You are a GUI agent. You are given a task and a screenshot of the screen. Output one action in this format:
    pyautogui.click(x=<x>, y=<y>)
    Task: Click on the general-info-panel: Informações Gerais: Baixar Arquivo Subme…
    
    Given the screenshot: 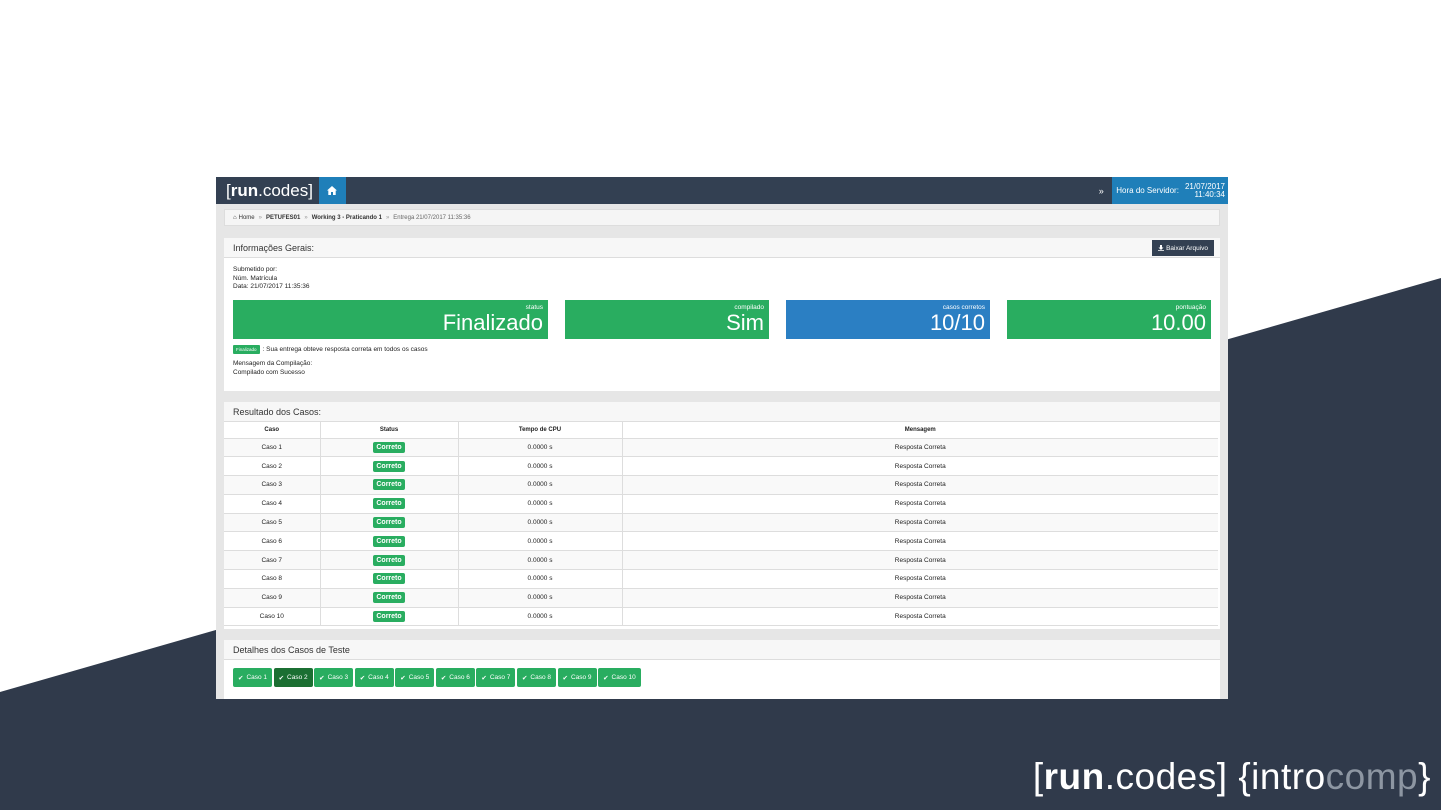 What is the action you would take?
    pyautogui.click(x=722, y=314)
    